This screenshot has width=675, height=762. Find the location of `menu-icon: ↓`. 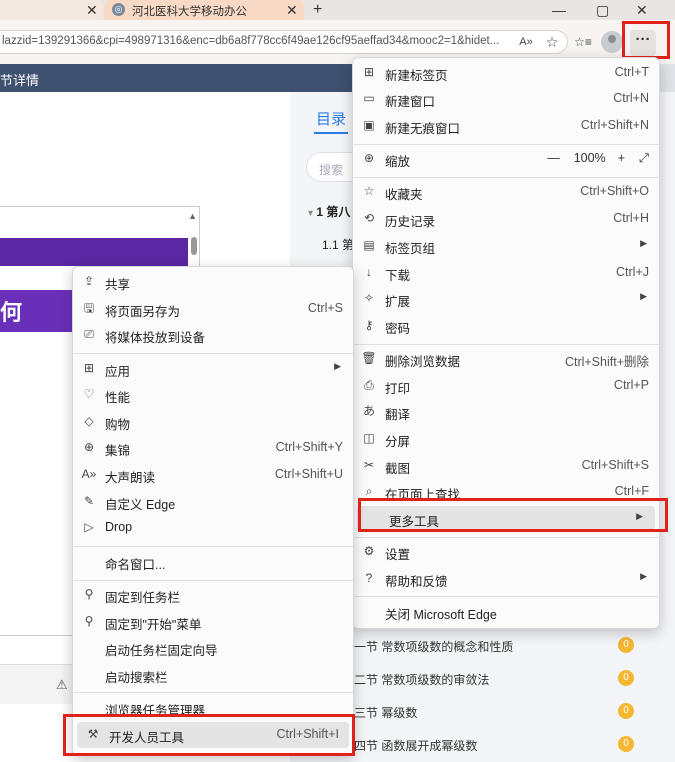

menu-icon: ↓ is located at coordinates (369, 272).